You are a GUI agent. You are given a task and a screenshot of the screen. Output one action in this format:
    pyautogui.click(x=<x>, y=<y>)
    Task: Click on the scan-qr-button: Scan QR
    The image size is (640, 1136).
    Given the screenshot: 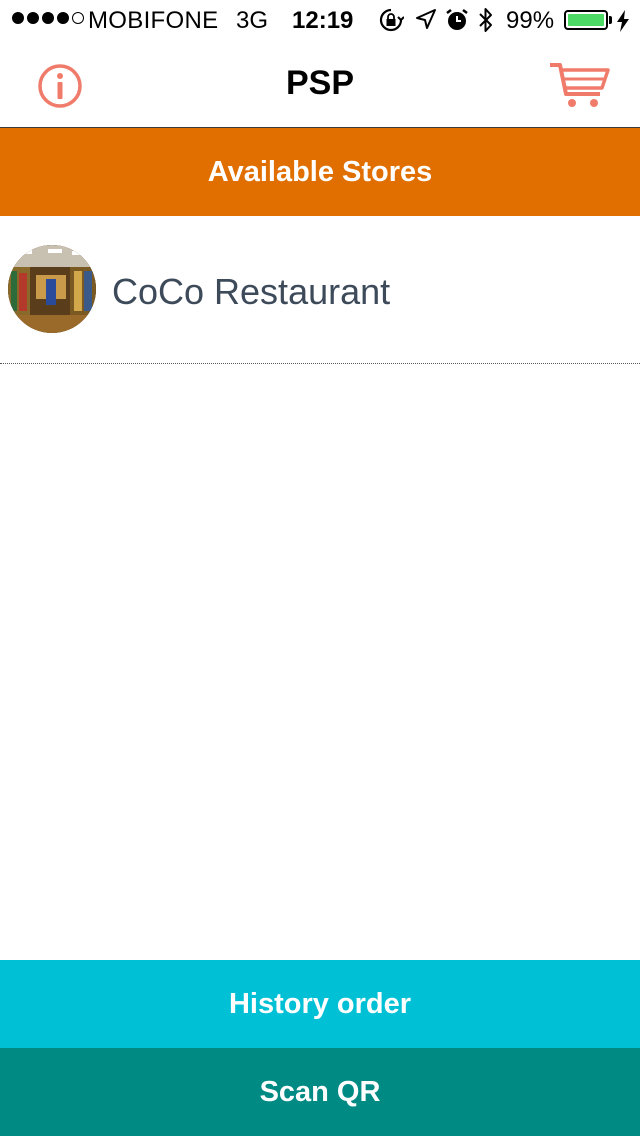 What is the action you would take?
    pyautogui.click(x=320, y=1092)
    